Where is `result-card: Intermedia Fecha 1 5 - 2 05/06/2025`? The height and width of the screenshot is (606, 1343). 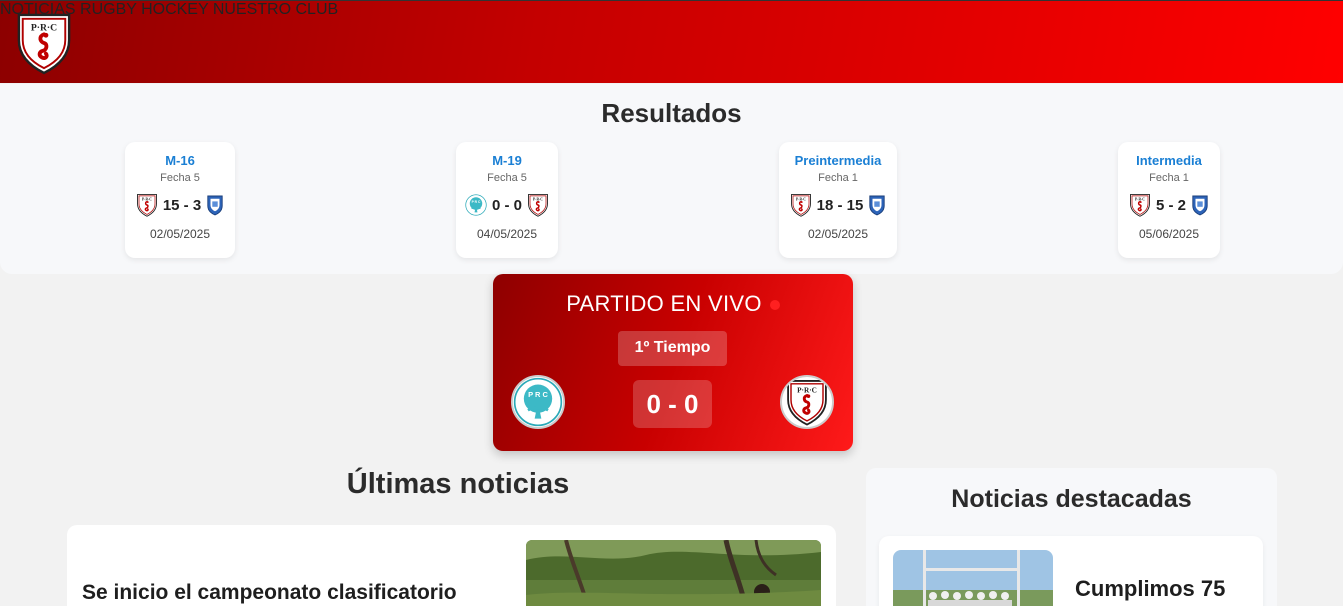 result-card: Intermedia Fecha 1 5 - 2 05/06/2025 is located at coordinates (1169, 200).